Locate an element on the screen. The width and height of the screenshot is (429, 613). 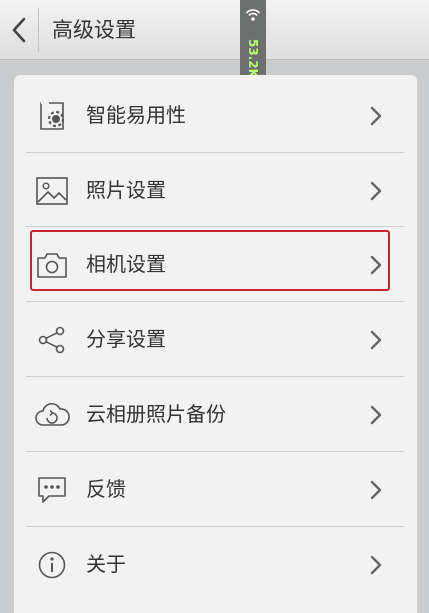
menu-item-label: 照片设置 is located at coordinates (126, 190).